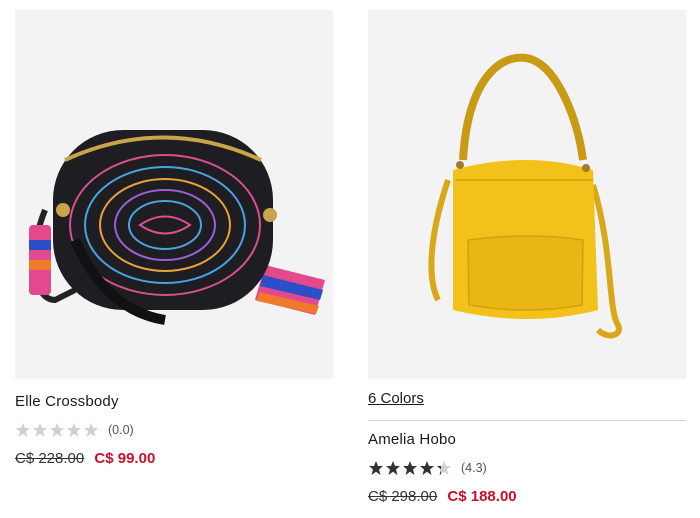 This screenshot has height=518, width=700. I want to click on rating-row: (0.0), so click(174, 430).